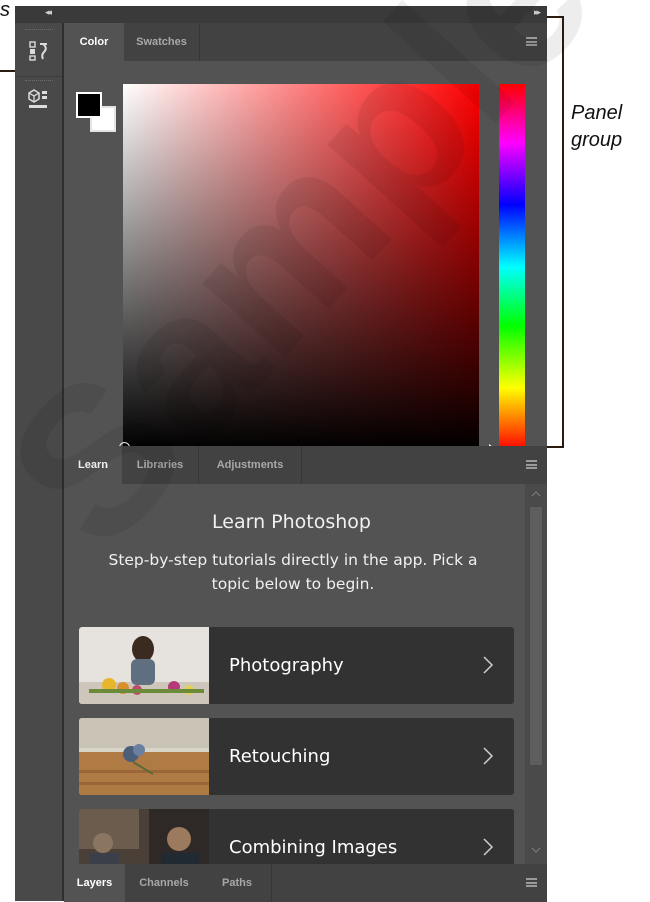 This screenshot has width=650, height=902. Describe the element at coordinates (164, 883) in the screenshot. I see `tab-channels: Channels` at that location.